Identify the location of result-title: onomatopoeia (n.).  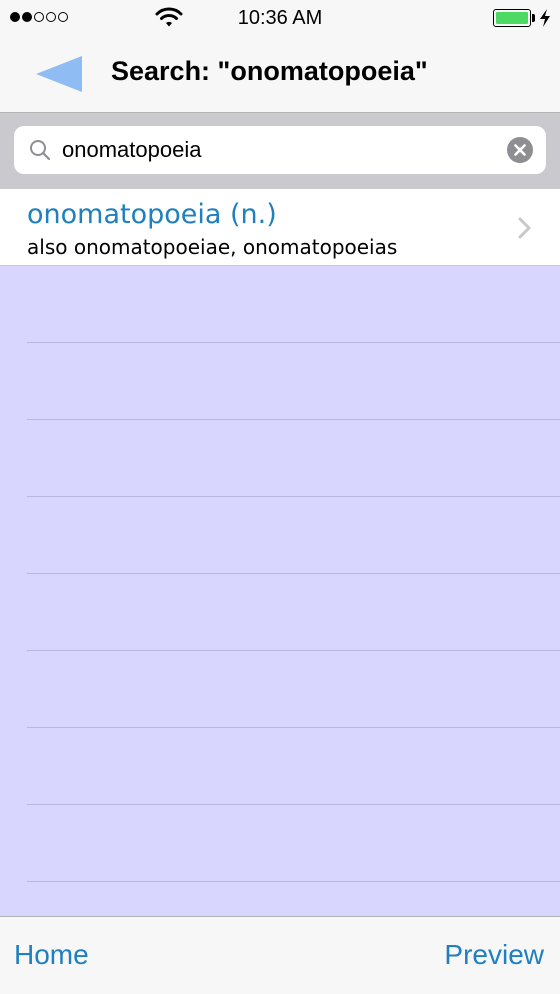
(152, 214).